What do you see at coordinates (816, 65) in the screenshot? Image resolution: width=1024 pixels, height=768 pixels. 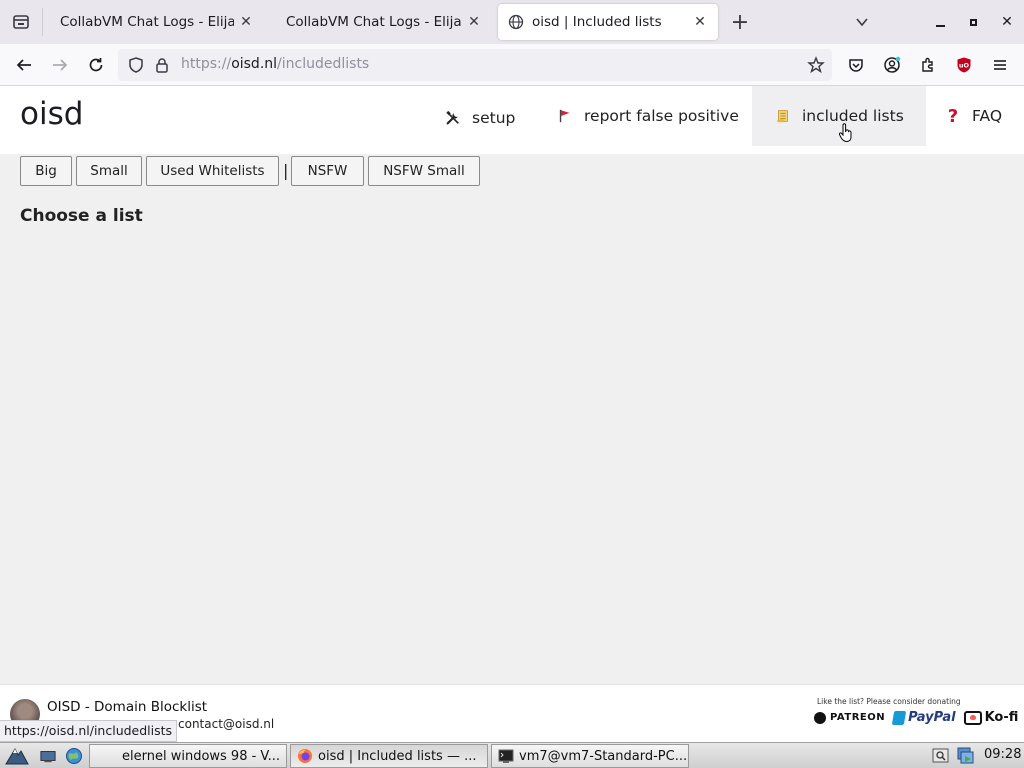 I see `star-icon` at bounding box center [816, 65].